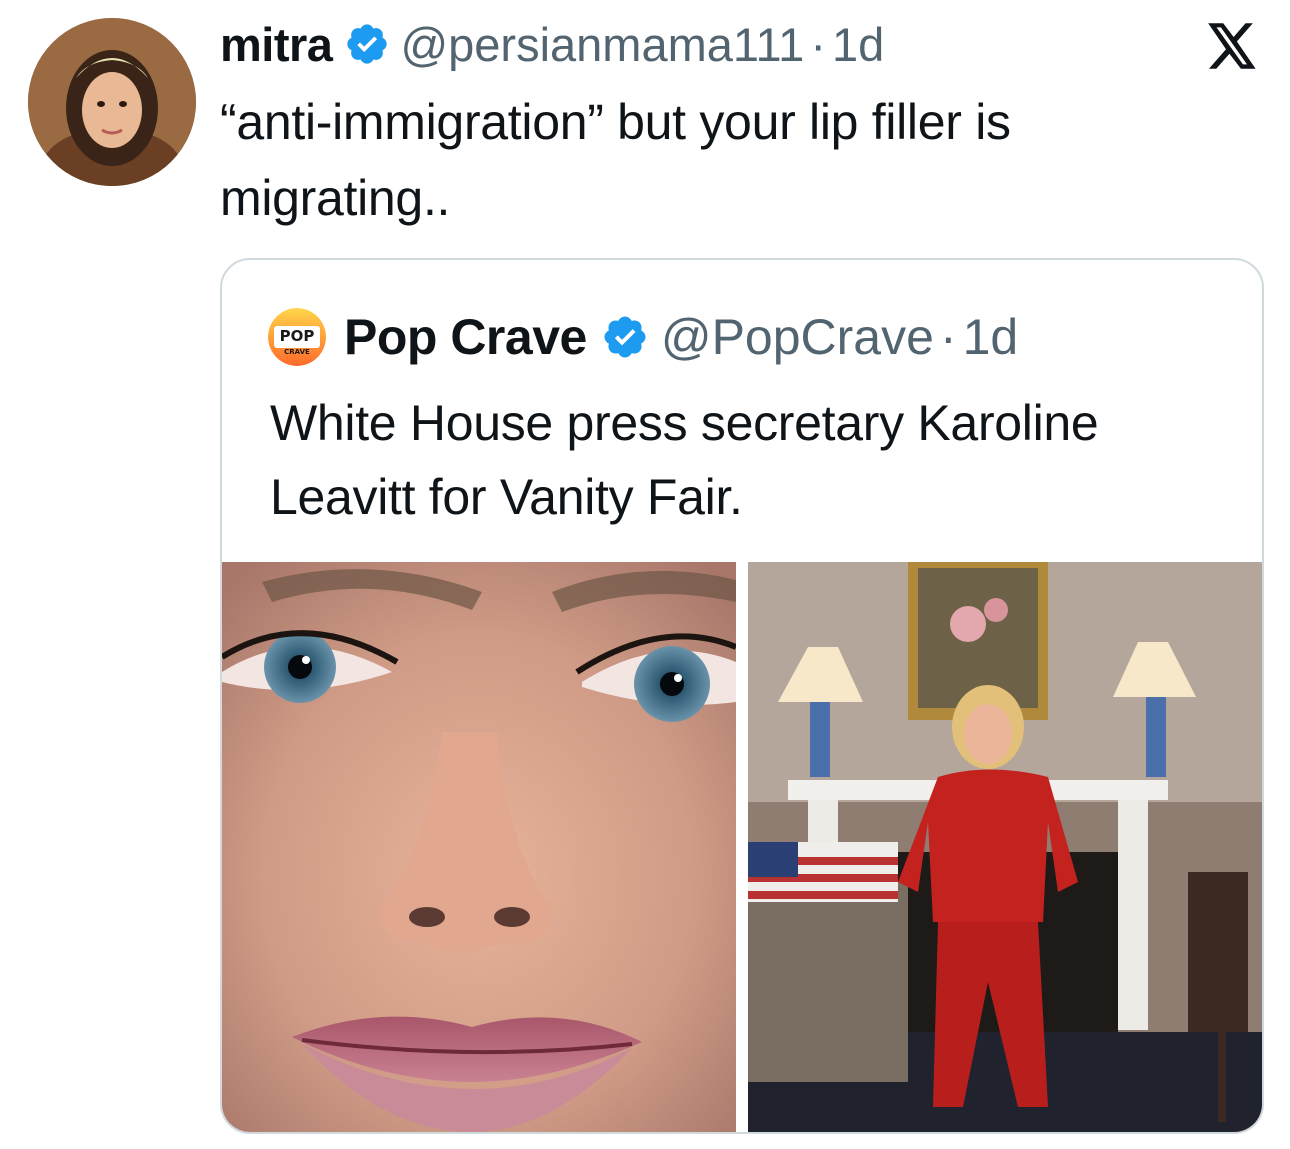  Describe the element at coordinates (858, 44) in the screenshot. I see `post-timestamp: 1d` at that location.